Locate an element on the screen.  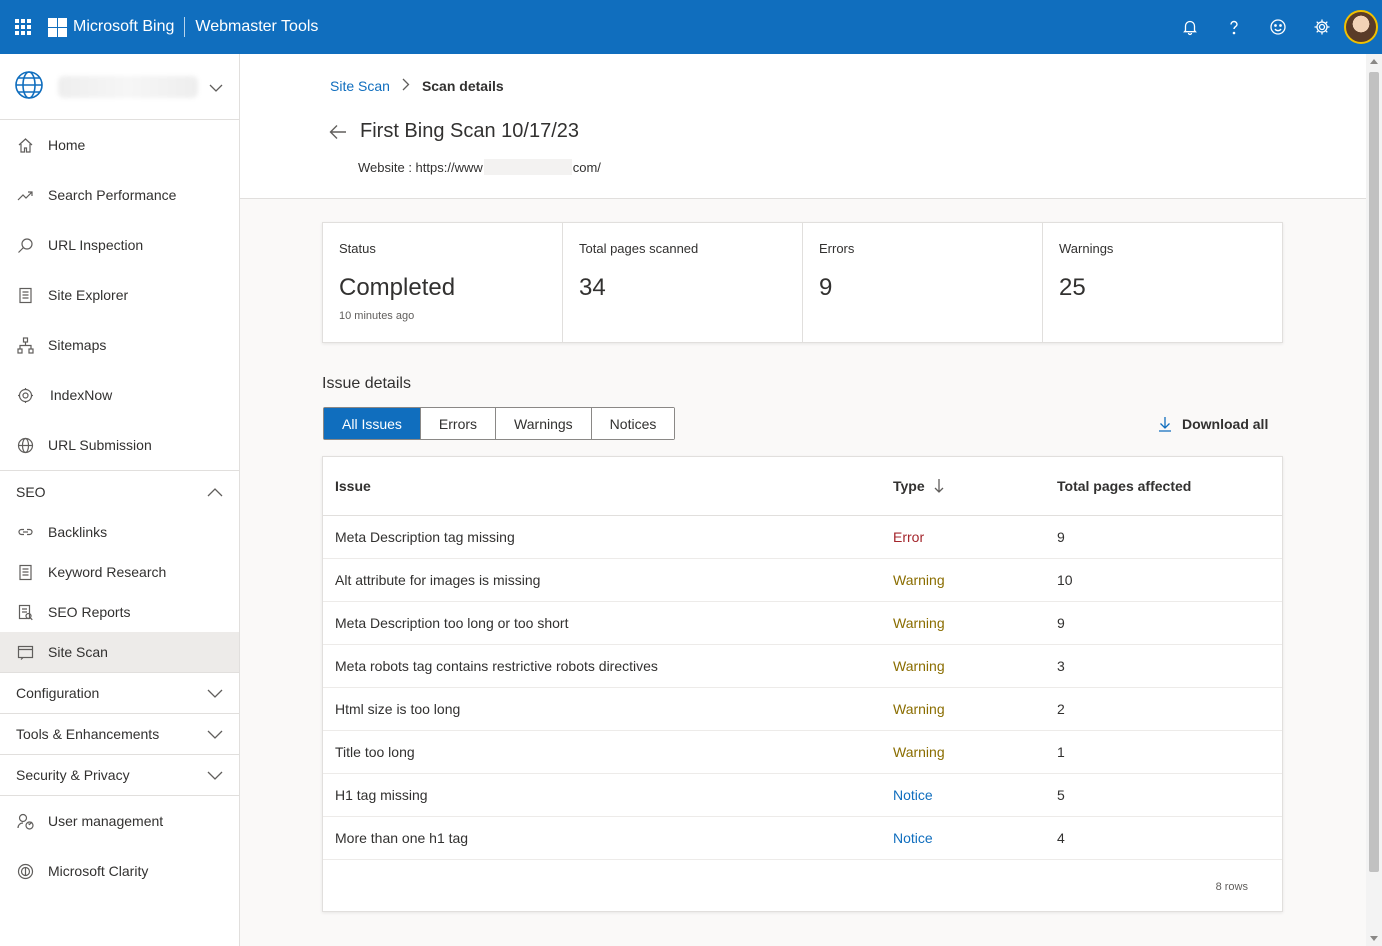
table-header: Issue Type Total pages affected is located at coordinates (802, 486).